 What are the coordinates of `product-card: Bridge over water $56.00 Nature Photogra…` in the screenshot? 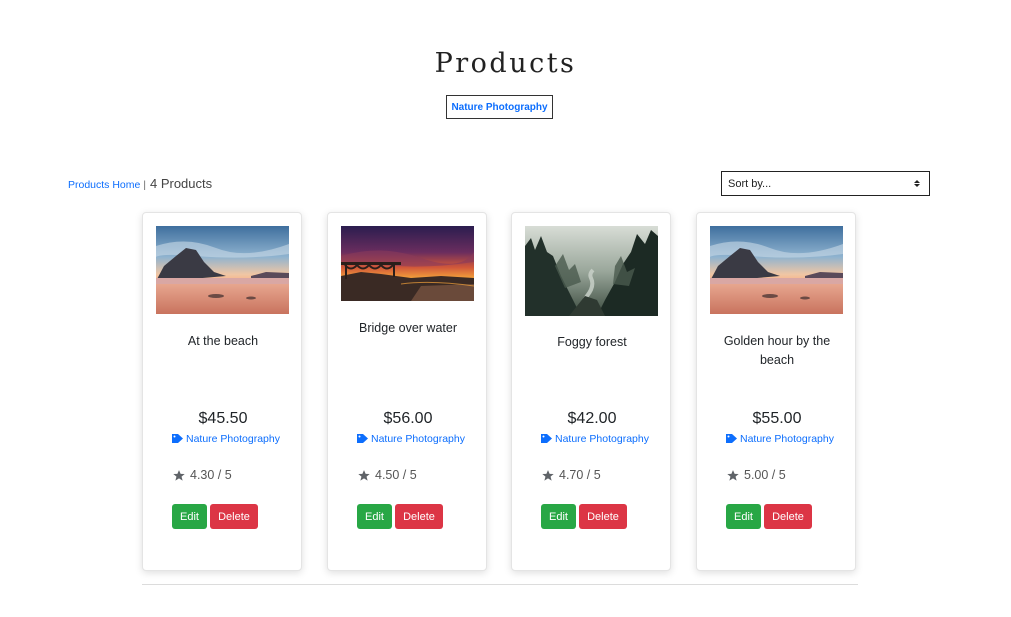 It's located at (407, 391).